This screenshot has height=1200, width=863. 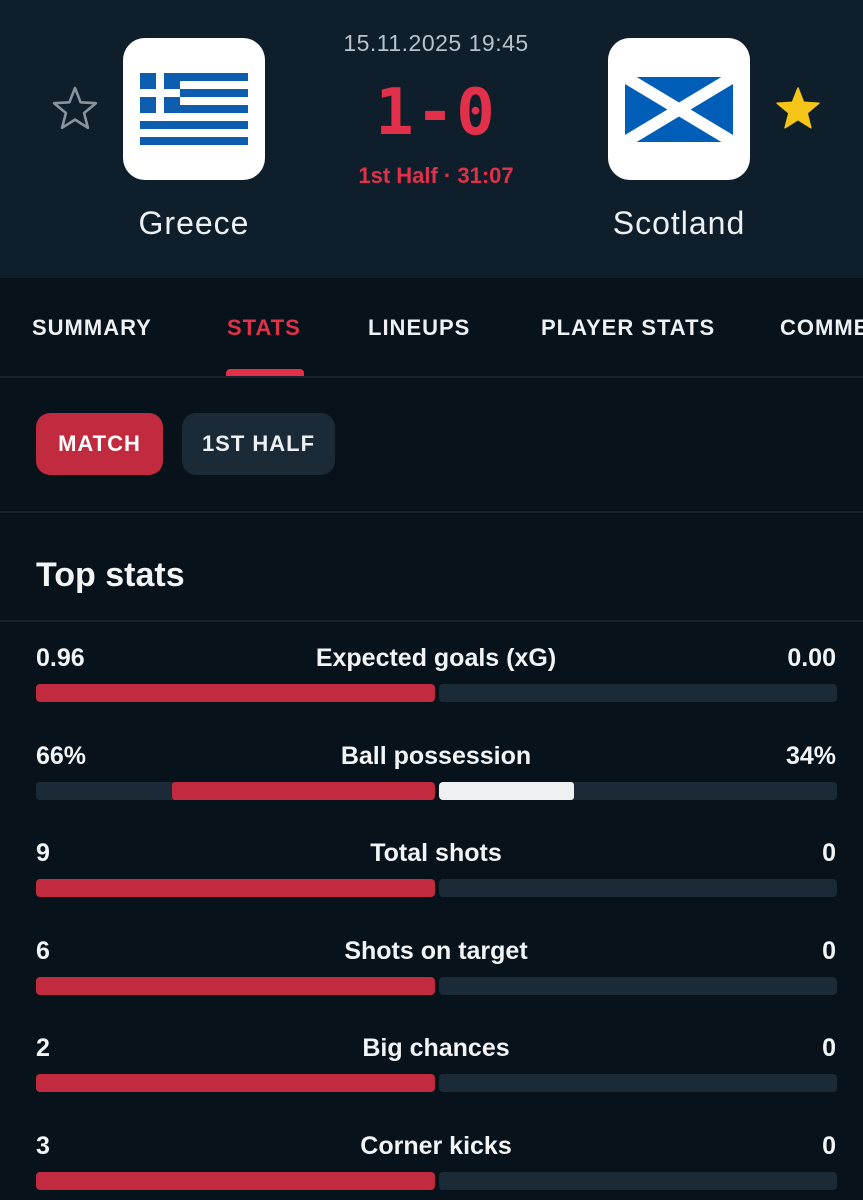 I want to click on stat-row-big-chances: 2 Big chances 0, so click(x=431, y=1061).